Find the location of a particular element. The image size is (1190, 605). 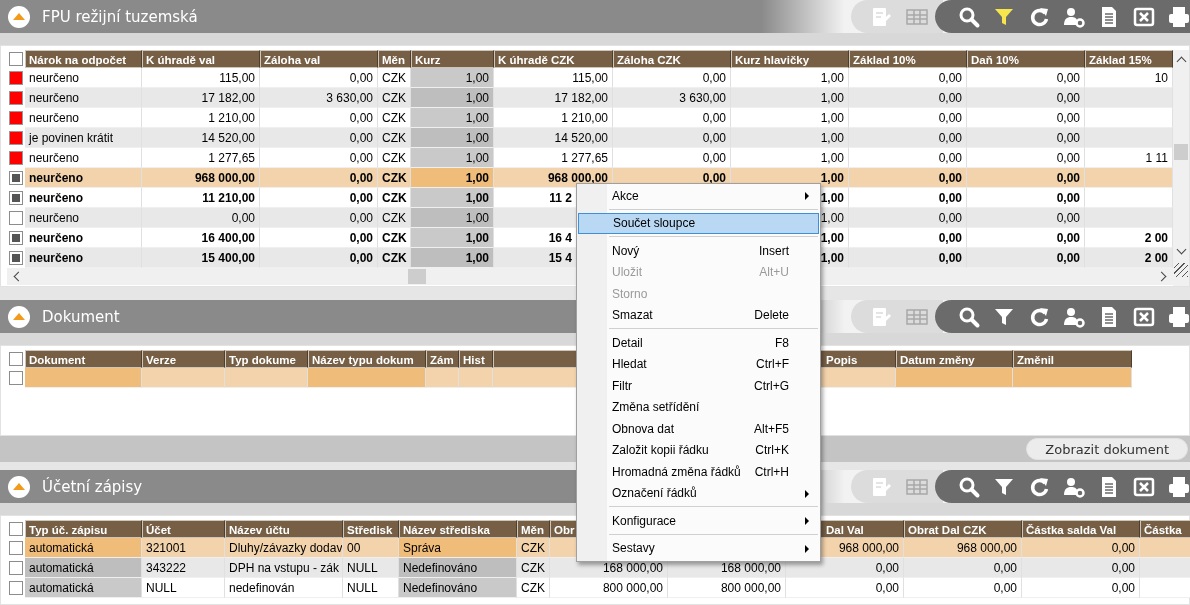

table-cell: 15 400,00 is located at coordinates (201, 258).